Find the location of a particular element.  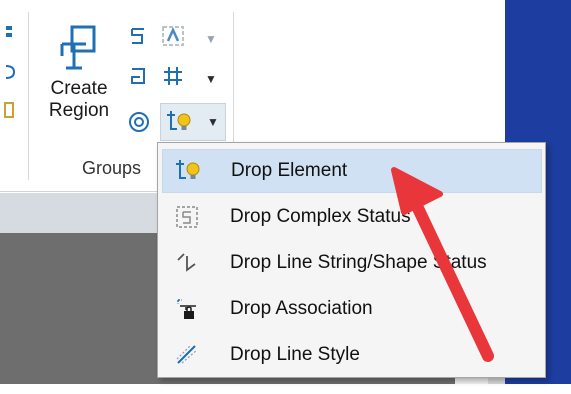

group-tool-icon is located at coordinates (137, 36).